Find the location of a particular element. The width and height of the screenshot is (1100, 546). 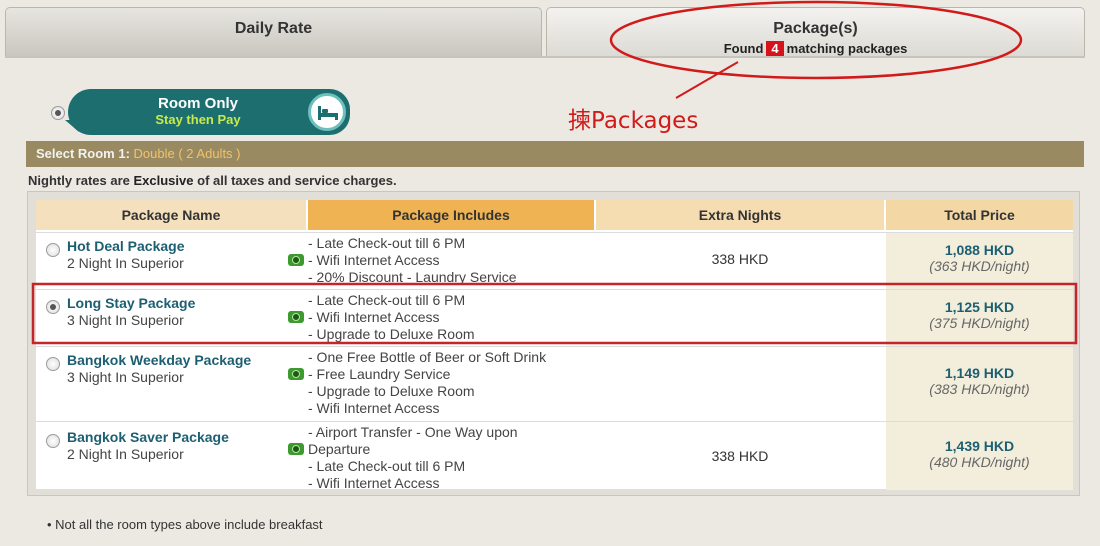

per-night-price: (363 HKD/night) is located at coordinates (979, 266).